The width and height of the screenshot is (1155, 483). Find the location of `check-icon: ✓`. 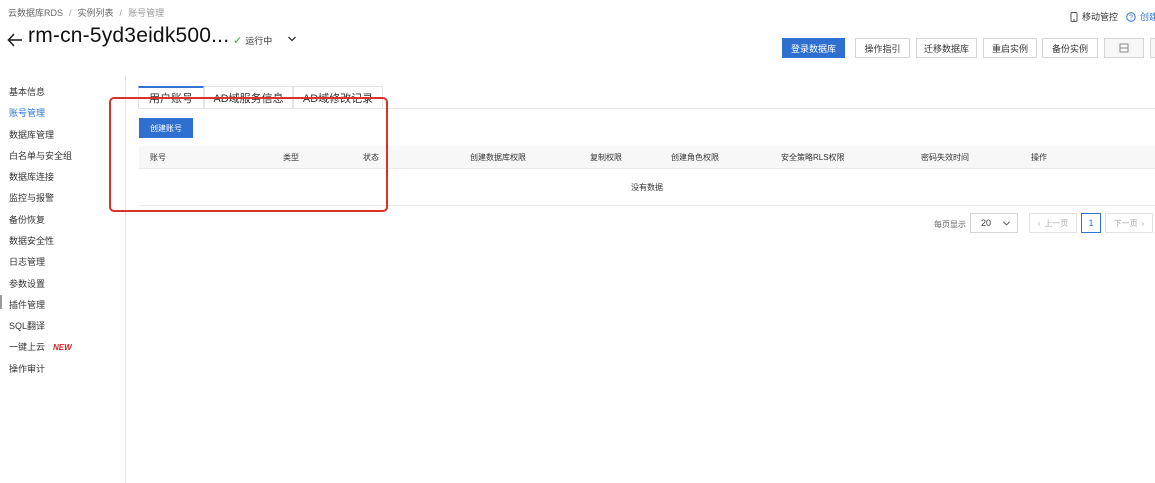

check-icon: ✓ is located at coordinates (238, 41).